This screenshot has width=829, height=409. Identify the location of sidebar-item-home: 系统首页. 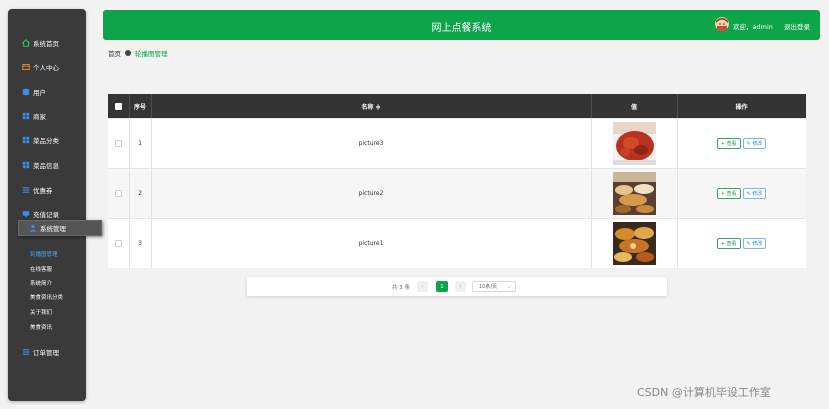
(47, 43).